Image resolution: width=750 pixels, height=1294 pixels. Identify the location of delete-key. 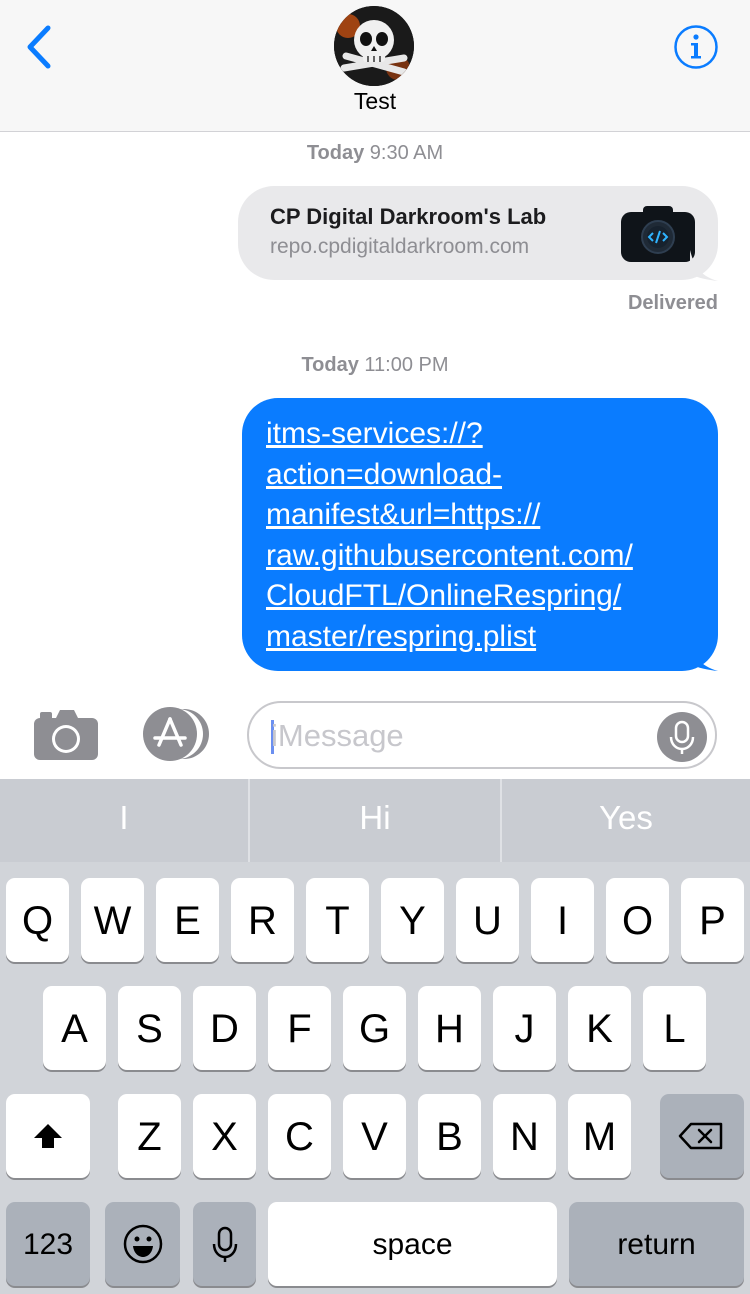
(702, 1136).